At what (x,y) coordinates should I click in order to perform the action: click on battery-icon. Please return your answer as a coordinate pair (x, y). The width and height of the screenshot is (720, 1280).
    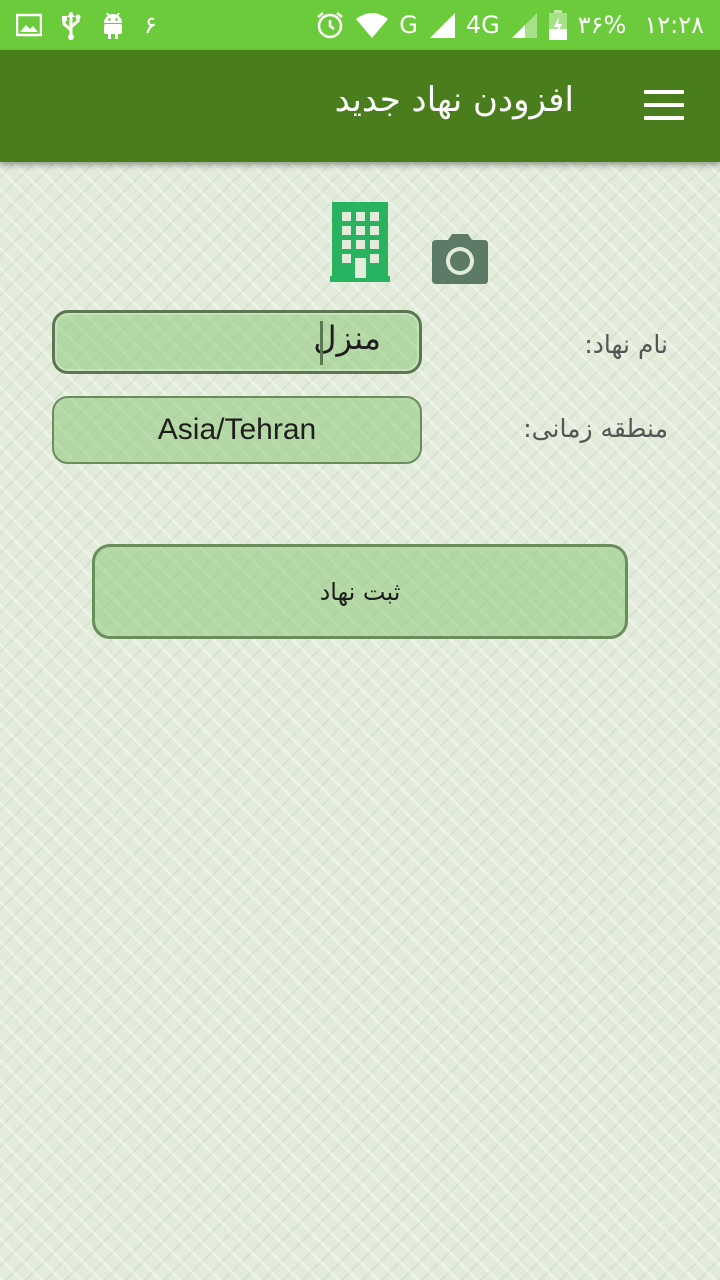
    Looking at the image, I should click on (558, 25).